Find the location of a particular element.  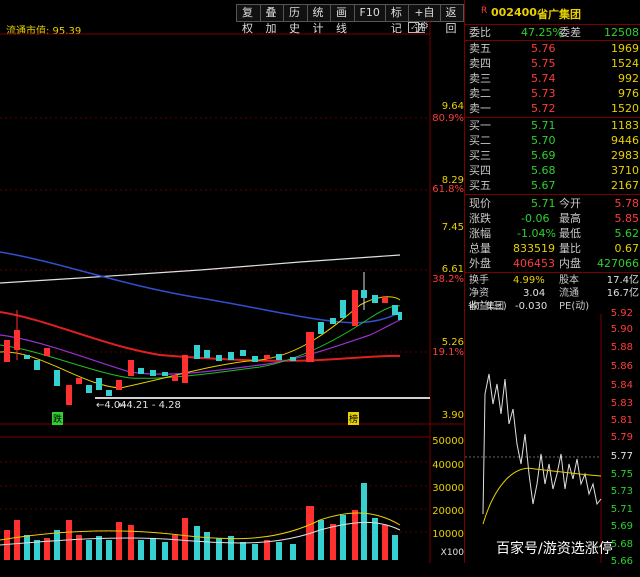

wei-bi-value: 47.25% is located at coordinates (542, 32).